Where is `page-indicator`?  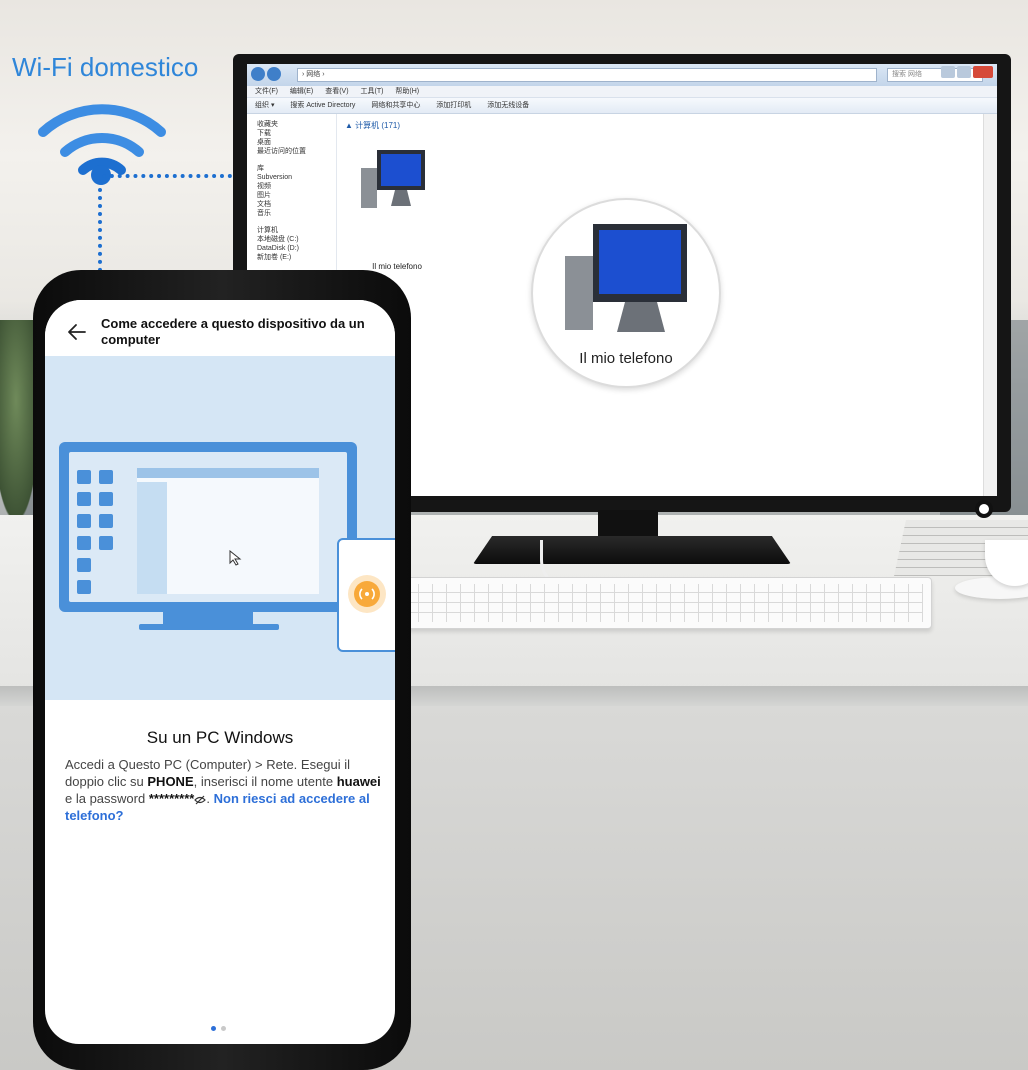 page-indicator is located at coordinates (223, 1026).